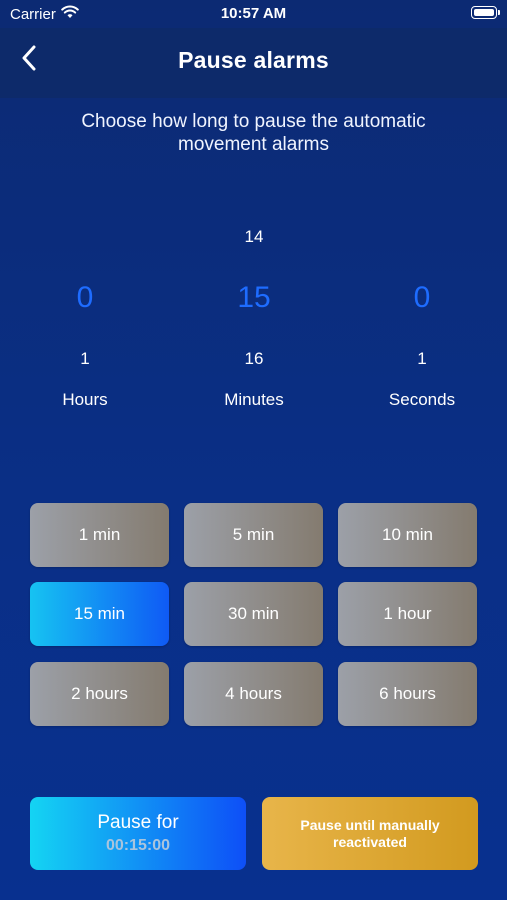 Image resolution: width=507 pixels, height=900 pixels. What do you see at coordinates (370, 833) in the screenshot?
I see `pause-until-manual-button: Pause until manually reactivated` at bounding box center [370, 833].